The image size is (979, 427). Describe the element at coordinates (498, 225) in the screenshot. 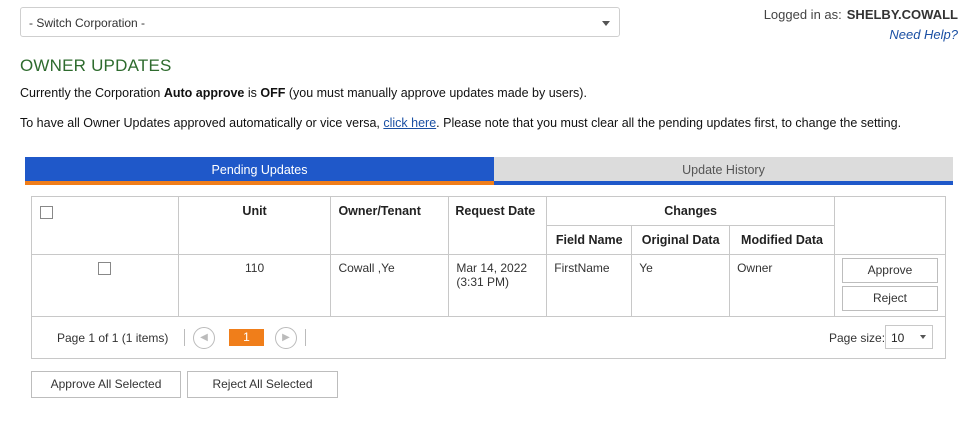

I see `request-date-header: Request Date` at that location.